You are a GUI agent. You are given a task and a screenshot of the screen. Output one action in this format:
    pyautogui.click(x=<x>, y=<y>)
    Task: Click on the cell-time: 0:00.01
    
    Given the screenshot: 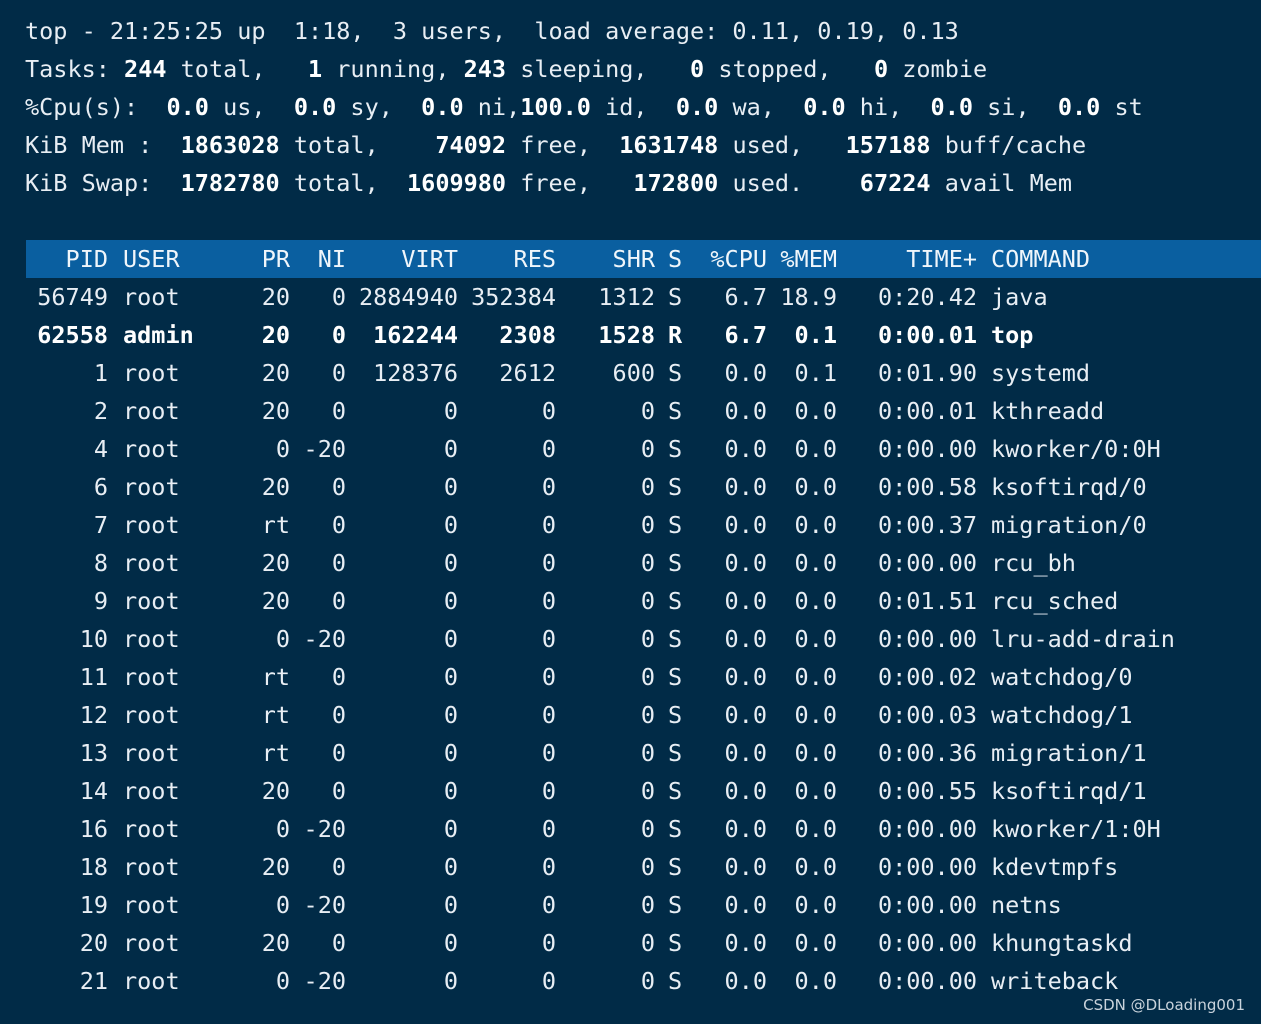 What is the action you would take?
    pyautogui.click(x=927, y=411)
    